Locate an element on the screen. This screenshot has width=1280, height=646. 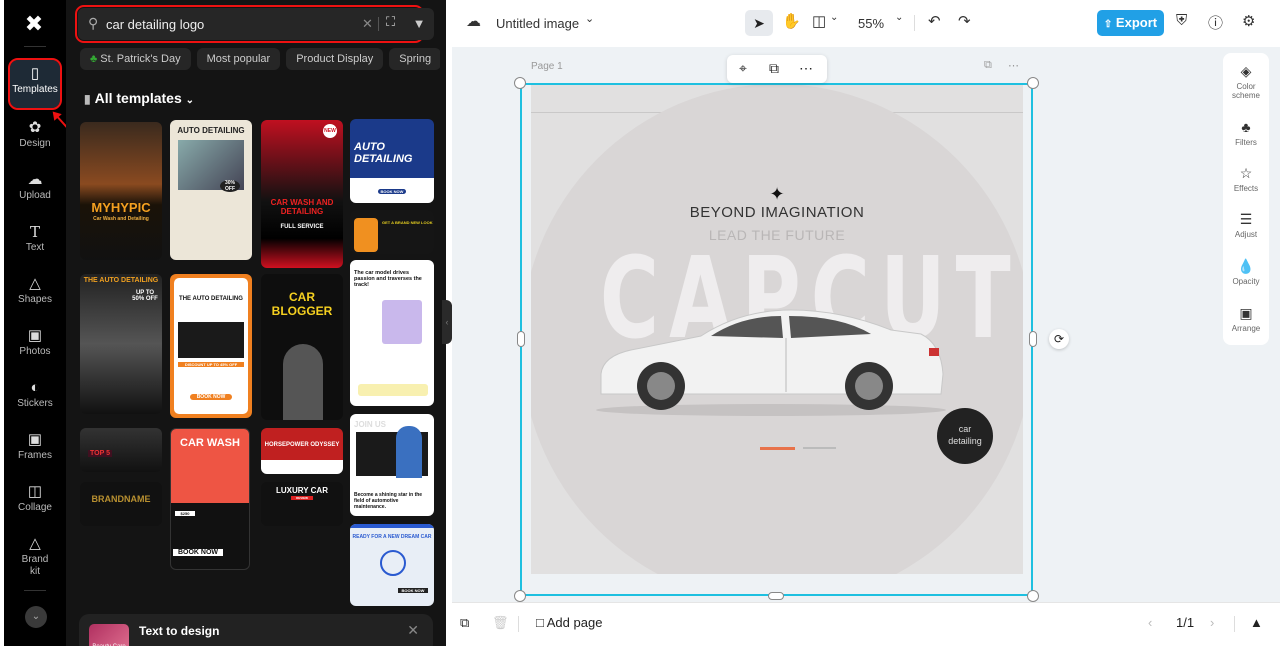
template-card: HORSEPOWER ODYSSEY is located at coordinates (302, 451).